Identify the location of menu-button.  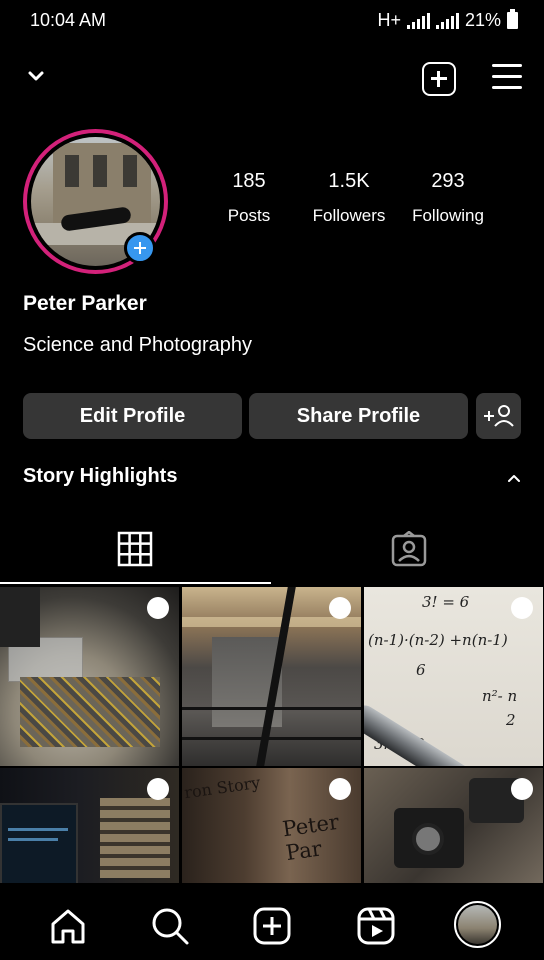
(507, 77).